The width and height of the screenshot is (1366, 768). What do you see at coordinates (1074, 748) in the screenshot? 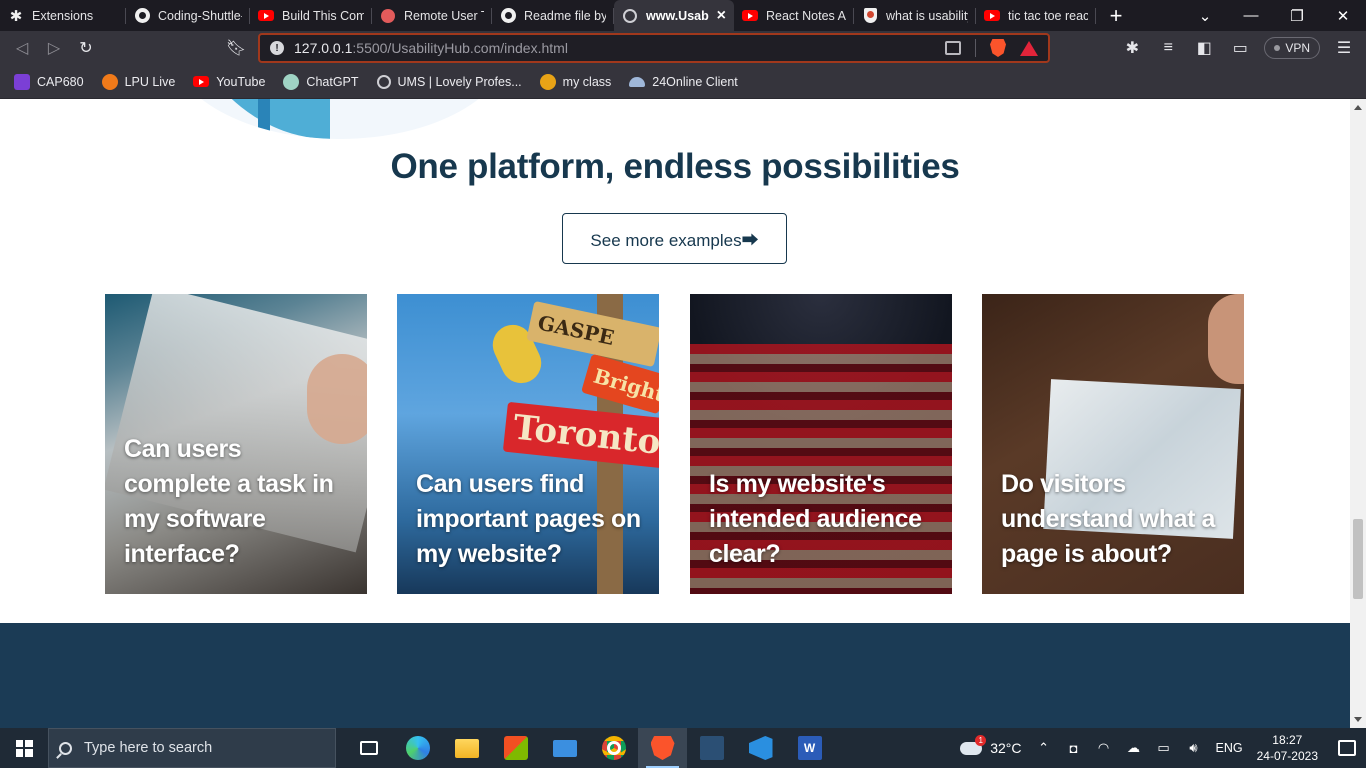
I see `meet-now-icon: ◘` at bounding box center [1074, 748].